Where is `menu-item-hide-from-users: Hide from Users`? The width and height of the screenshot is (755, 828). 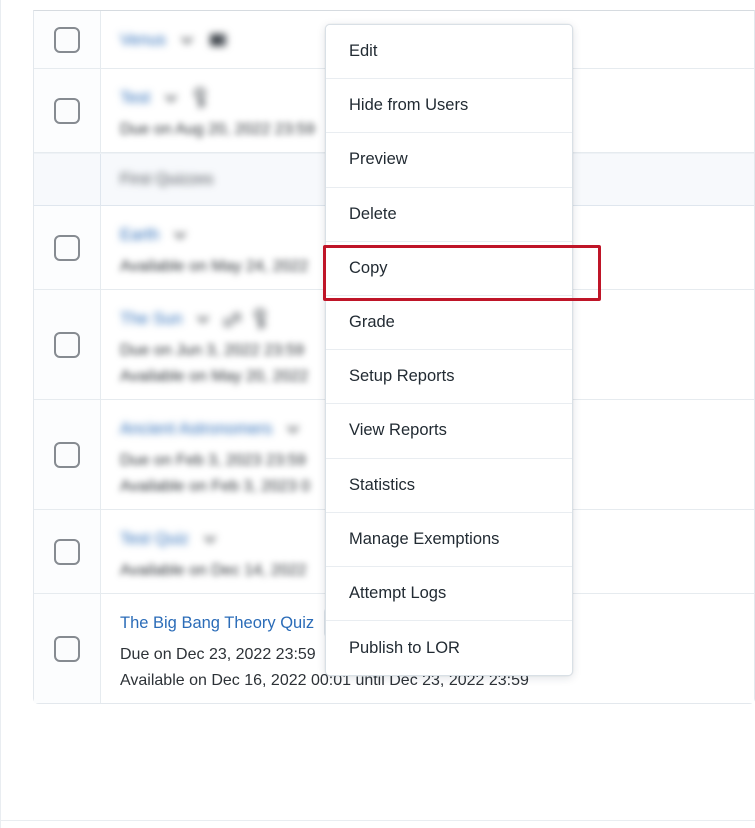
menu-item-hide-from-users: Hide from Users is located at coordinates (449, 106).